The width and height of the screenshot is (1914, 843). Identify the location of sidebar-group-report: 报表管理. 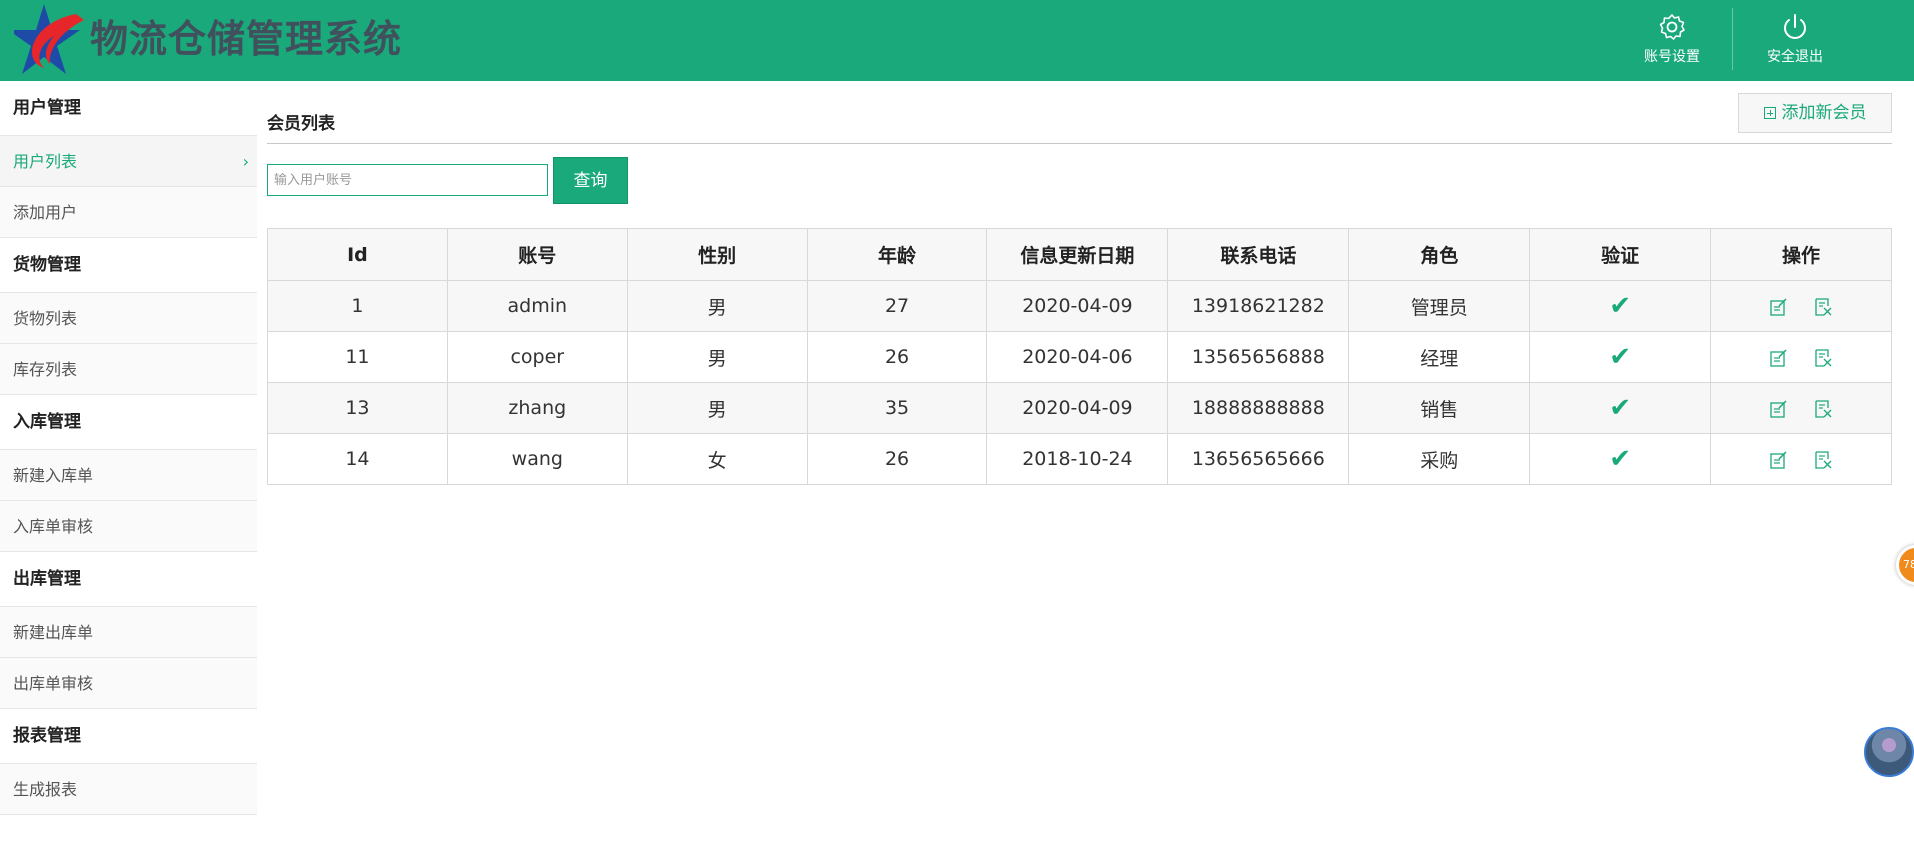
(128, 736).